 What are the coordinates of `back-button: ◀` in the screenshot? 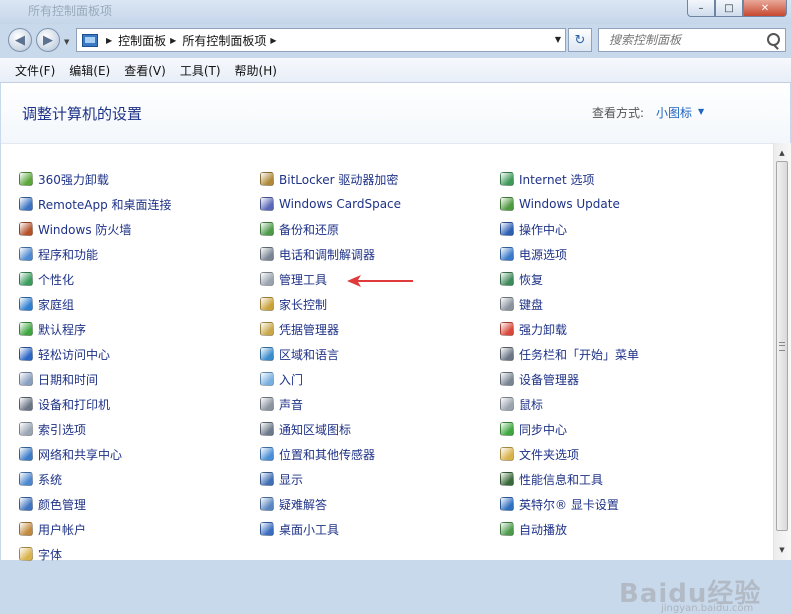 It's located at (20, 40).